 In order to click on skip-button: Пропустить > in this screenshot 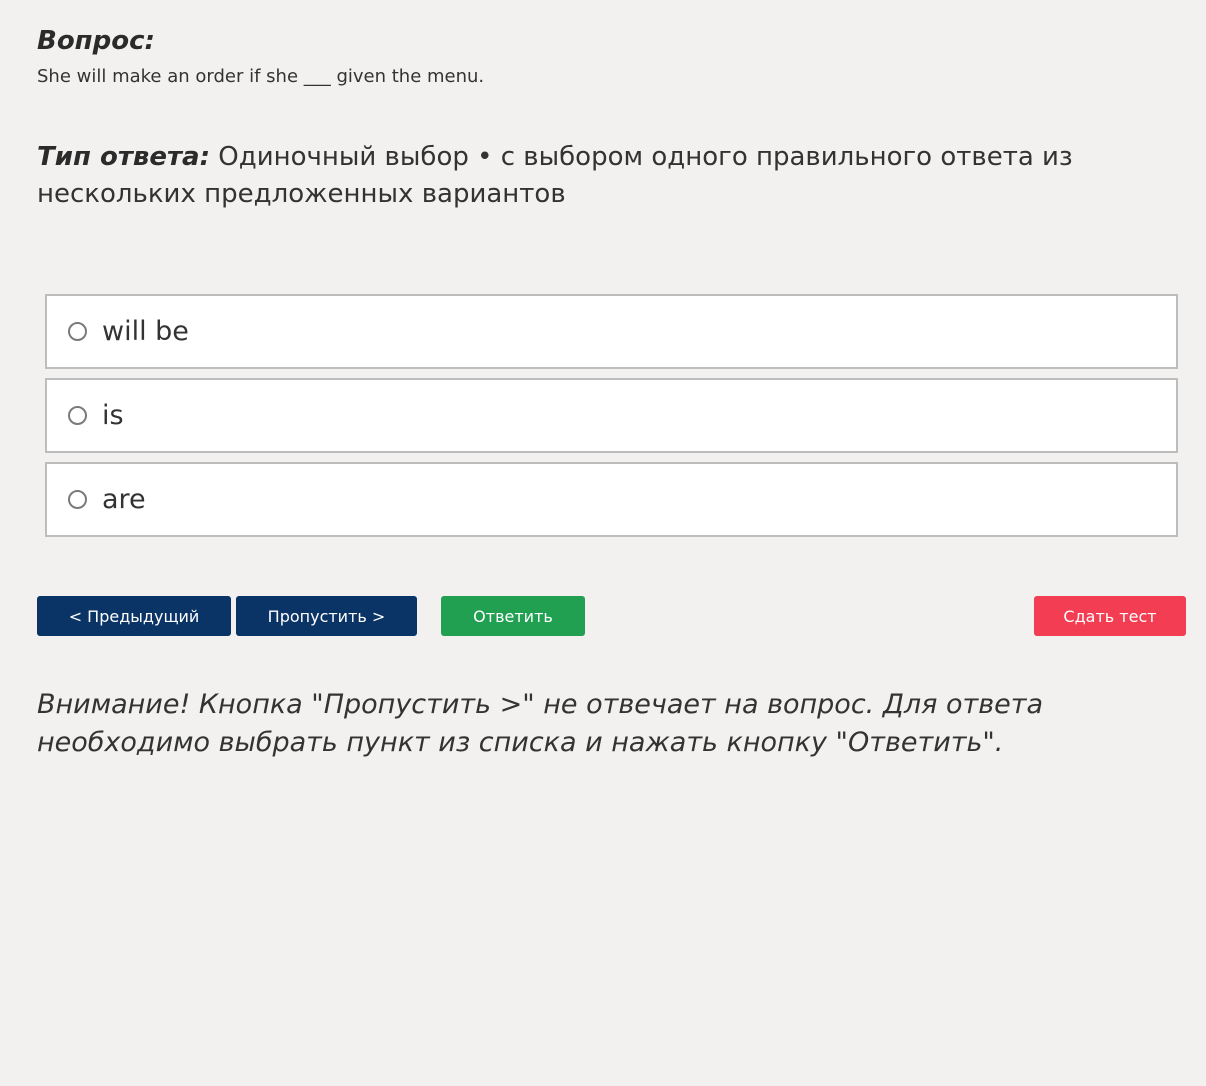, I will do `click(326, 616)`.